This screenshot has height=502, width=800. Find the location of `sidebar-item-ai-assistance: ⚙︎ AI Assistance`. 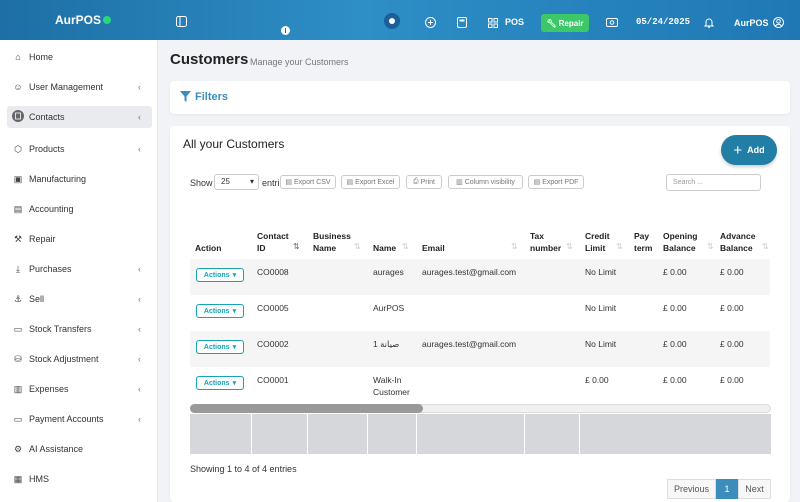

sidebar-item-ai-assistance: ⚙︎ AI Assistance is located at coordinates (79, 449).